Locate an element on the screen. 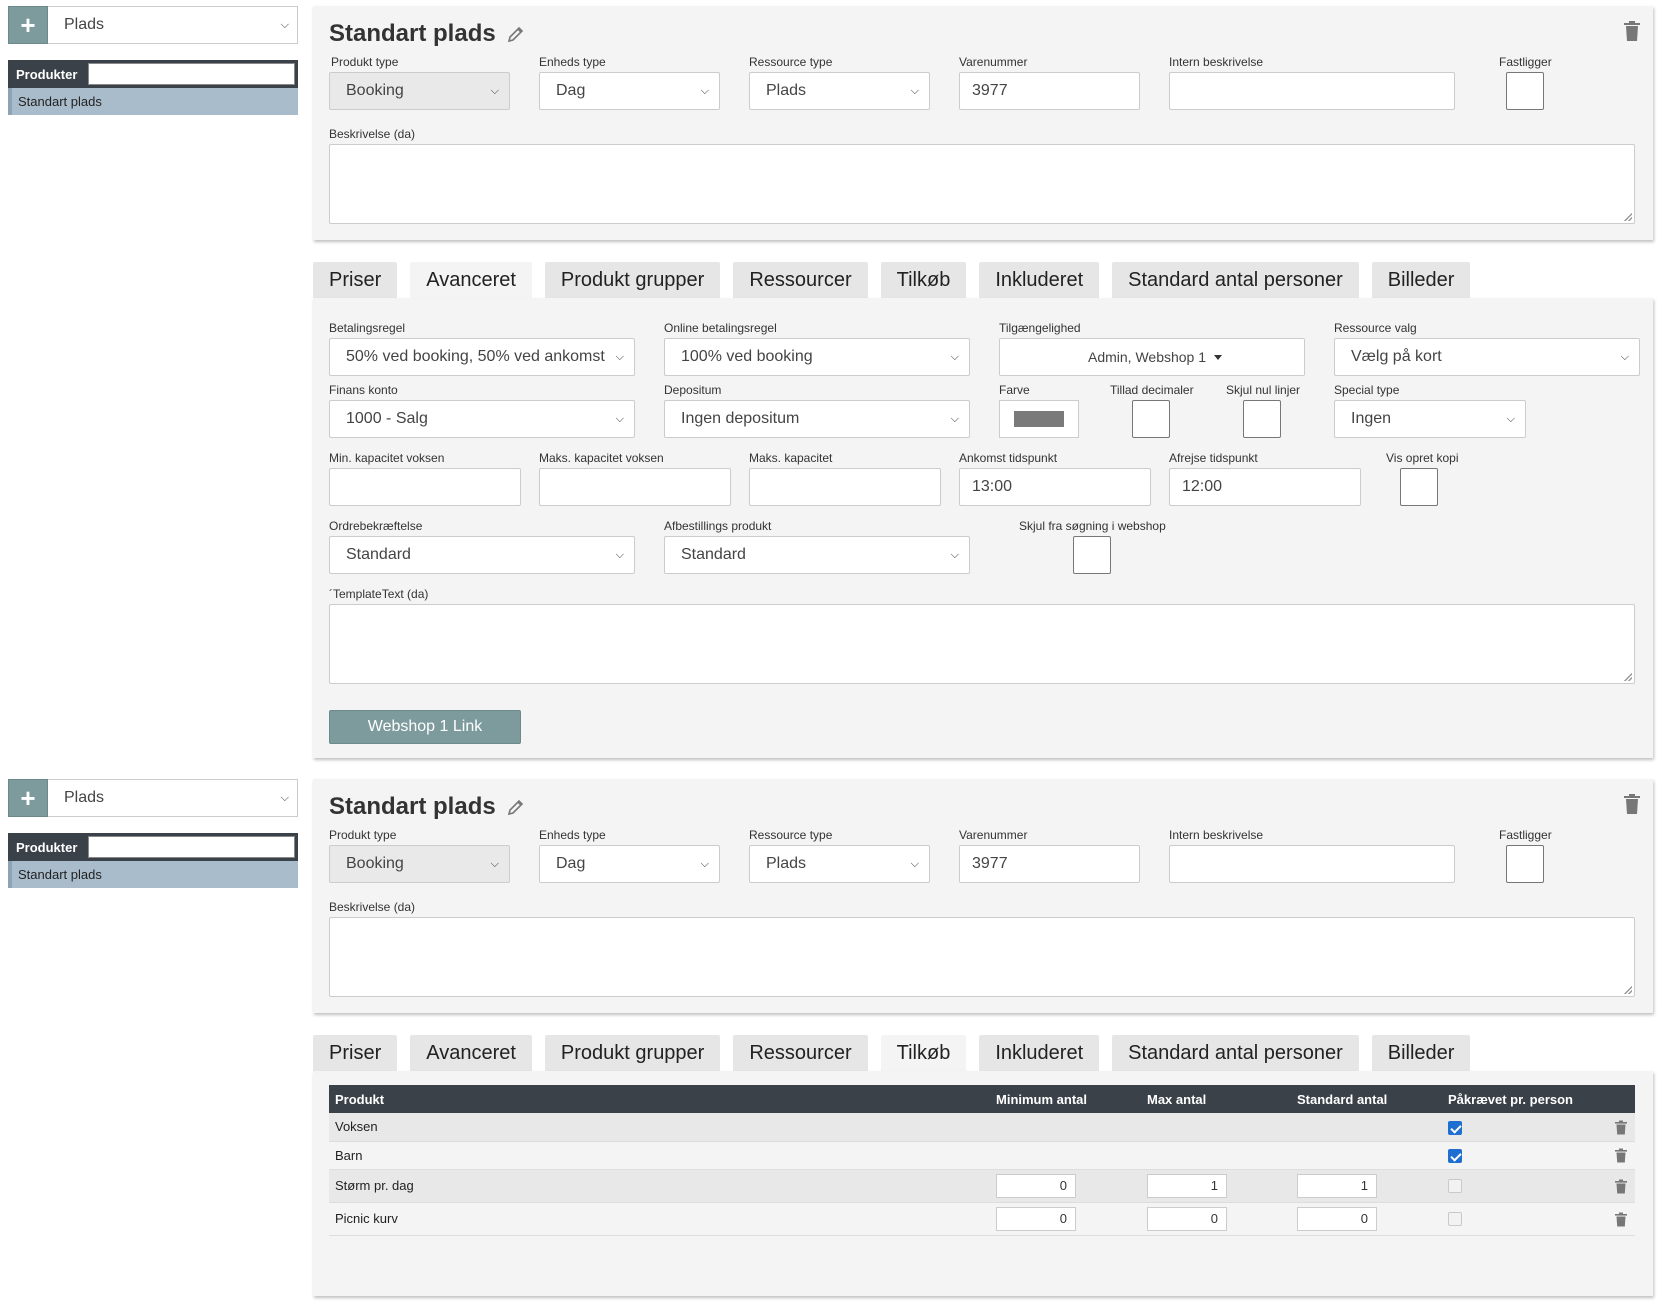  max-capacity-input is located at coordinates (845, 487).